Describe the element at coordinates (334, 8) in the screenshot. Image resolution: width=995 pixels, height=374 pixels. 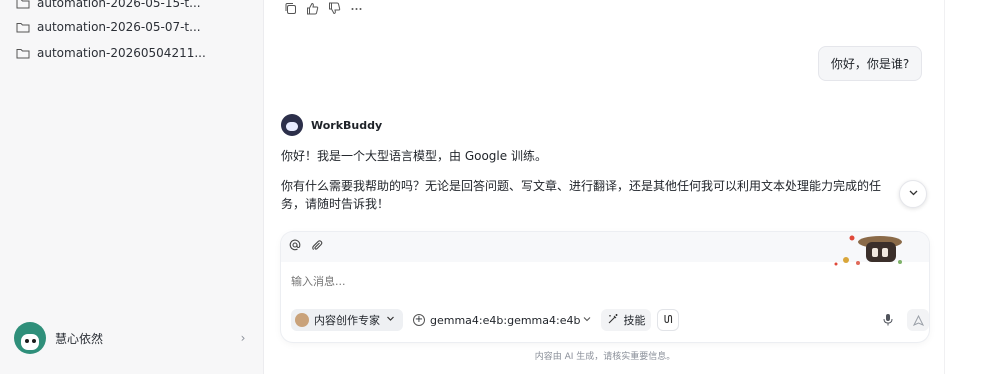
I see `thumbs-down-icon` at that location.